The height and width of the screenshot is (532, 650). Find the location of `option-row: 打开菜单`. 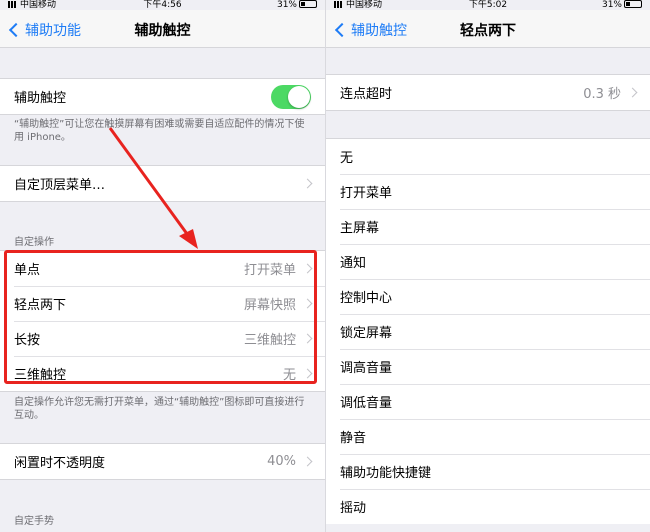

option-row: 打开菜单 is located at coordinates (488, 191).